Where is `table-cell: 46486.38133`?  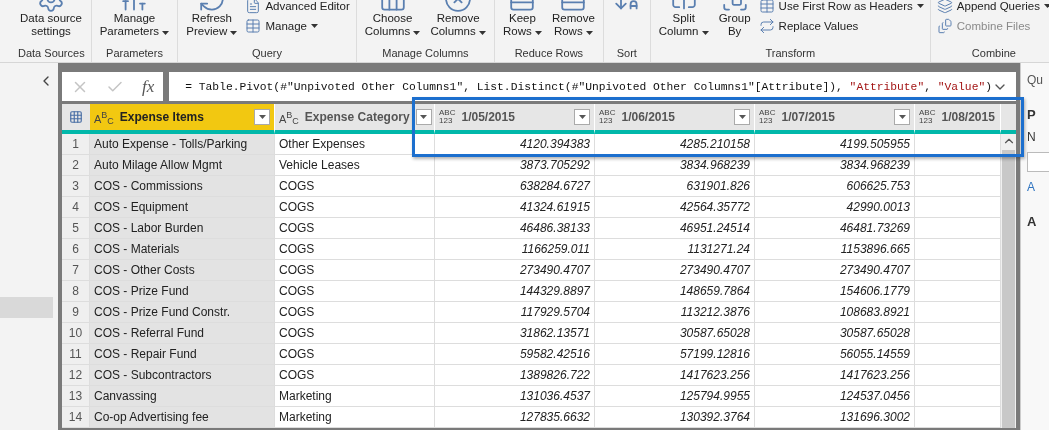 table-cell: 46486.38133 is located at coordinates (515, 228).